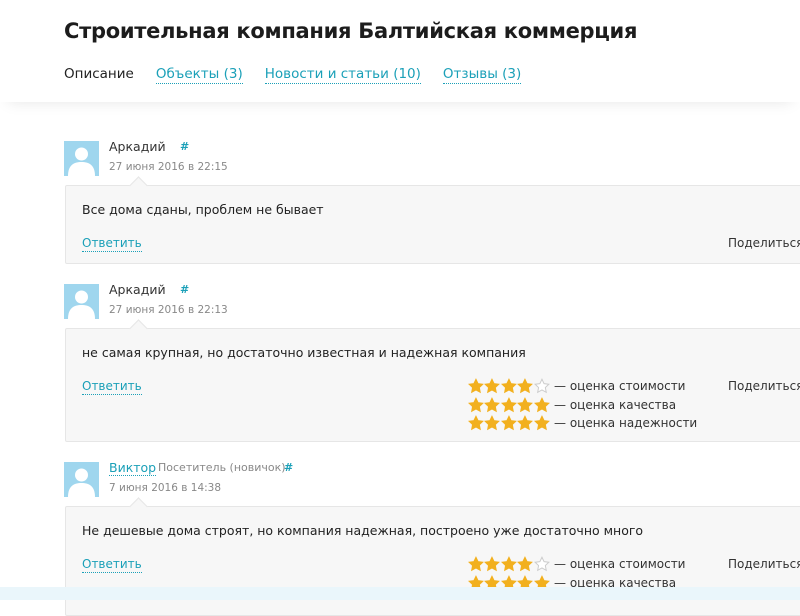 The height and width of the screenshot is (616, 800). What do you see at coordinates (482, 75) in the screenshot?
I see `tab-reviews: Отзывы (3)` at bounding box center [482, 75].